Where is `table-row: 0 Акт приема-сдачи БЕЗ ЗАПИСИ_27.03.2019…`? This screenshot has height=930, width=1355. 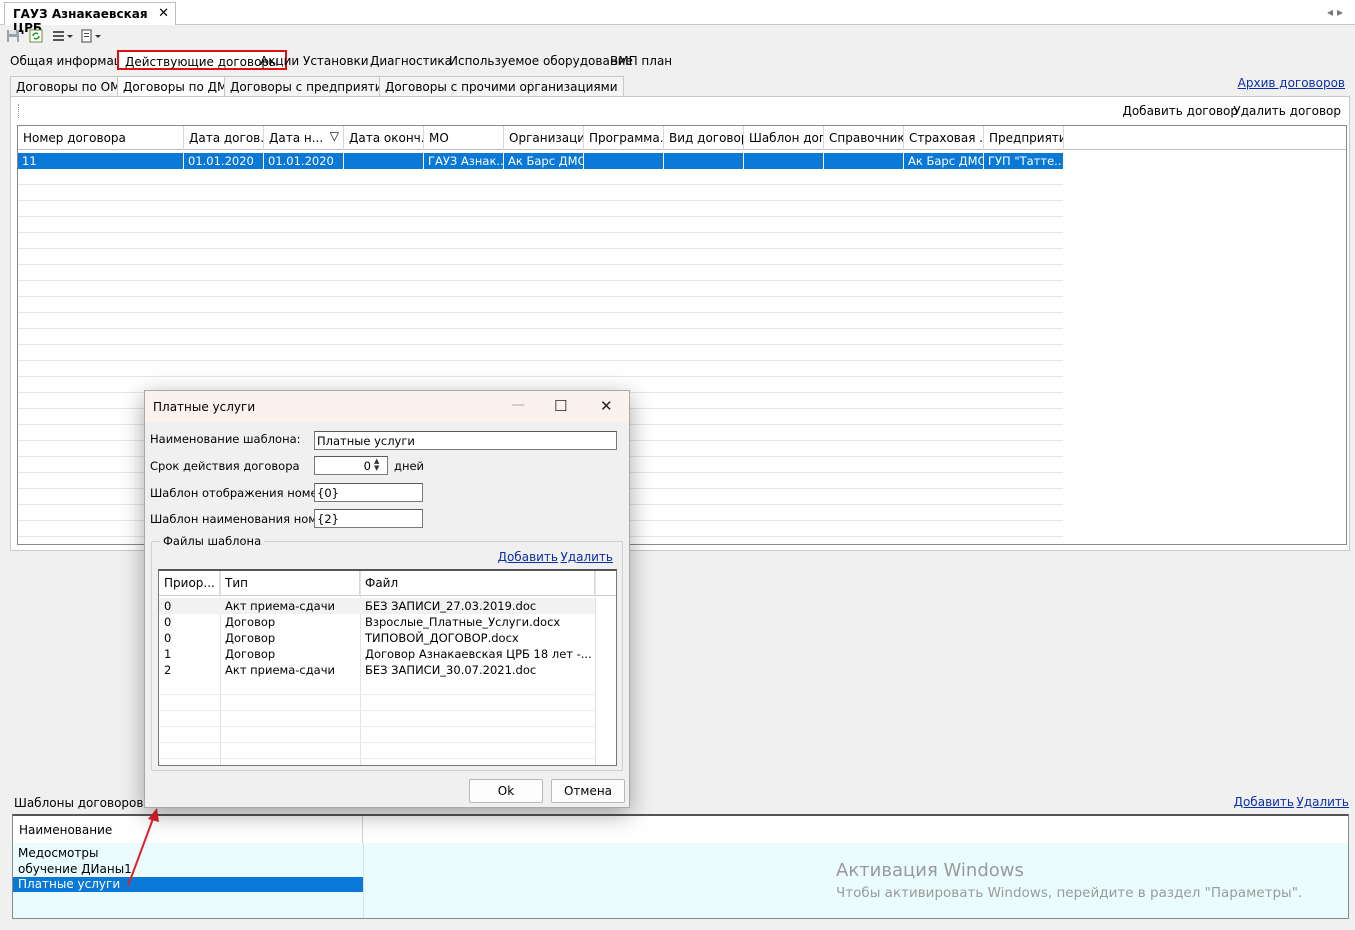 table-row: 0 Акт приема-сдачи БЕЗ ЗАПИСИ_27.03.2019… is located at coordinates (377, 606).